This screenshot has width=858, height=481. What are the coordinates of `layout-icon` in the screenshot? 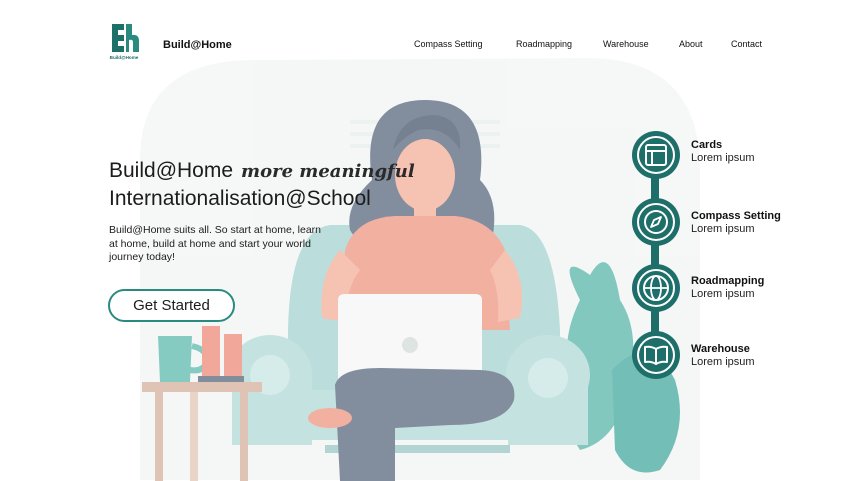 It's located at (656, 155).